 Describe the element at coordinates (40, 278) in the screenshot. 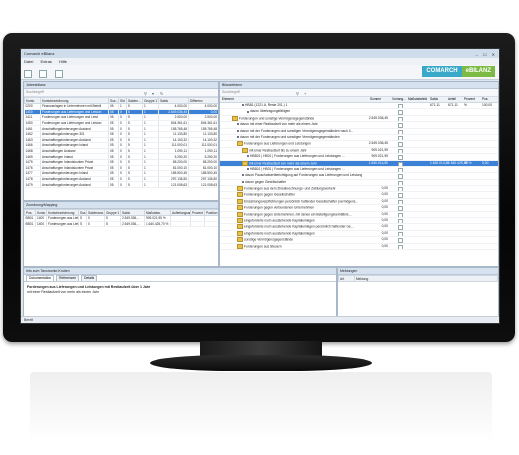

I see `tab-dokumentation: Dokumentation` at that location.